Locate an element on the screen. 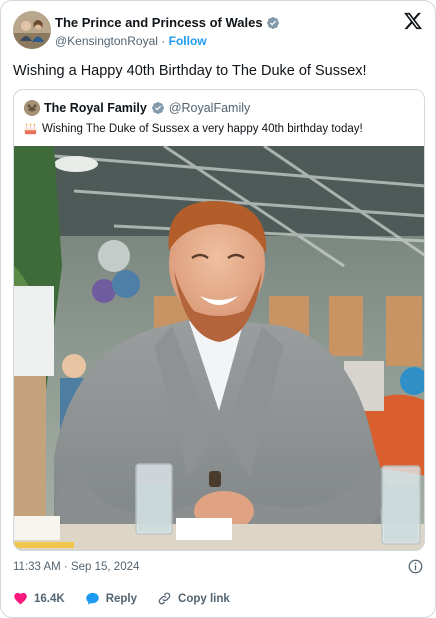 Image resolution: width=436 pixels, height=618 pixels. follow-button: Follow is located at coordinates (188, 41).